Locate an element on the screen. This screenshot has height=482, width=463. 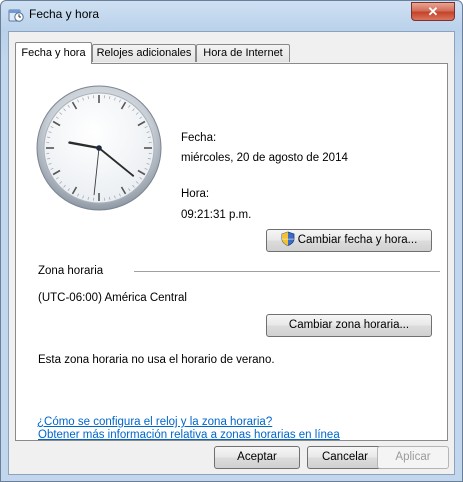
window-title: Fecha y hora is located at coordinates (64, 14).